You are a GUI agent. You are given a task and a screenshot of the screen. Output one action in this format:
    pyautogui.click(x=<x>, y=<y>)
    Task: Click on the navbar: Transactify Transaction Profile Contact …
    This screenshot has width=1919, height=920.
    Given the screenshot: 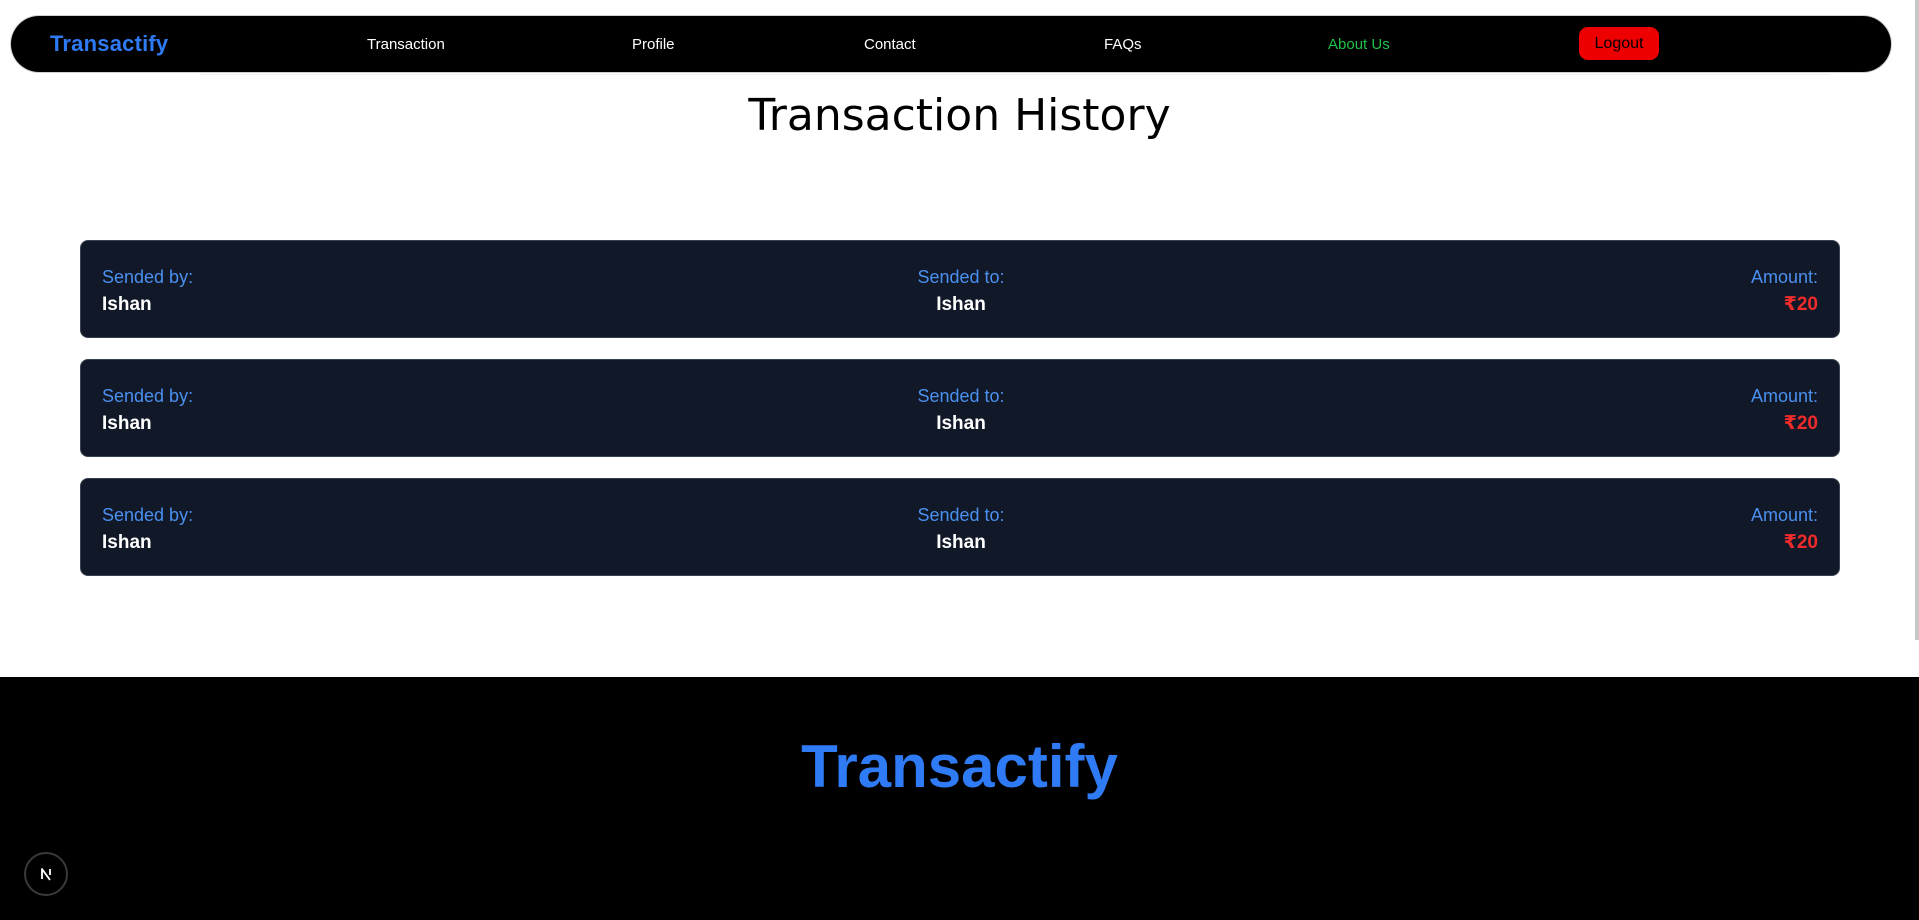 What is the action you would take?
    pyautogui.click(x=951, y=44)
    